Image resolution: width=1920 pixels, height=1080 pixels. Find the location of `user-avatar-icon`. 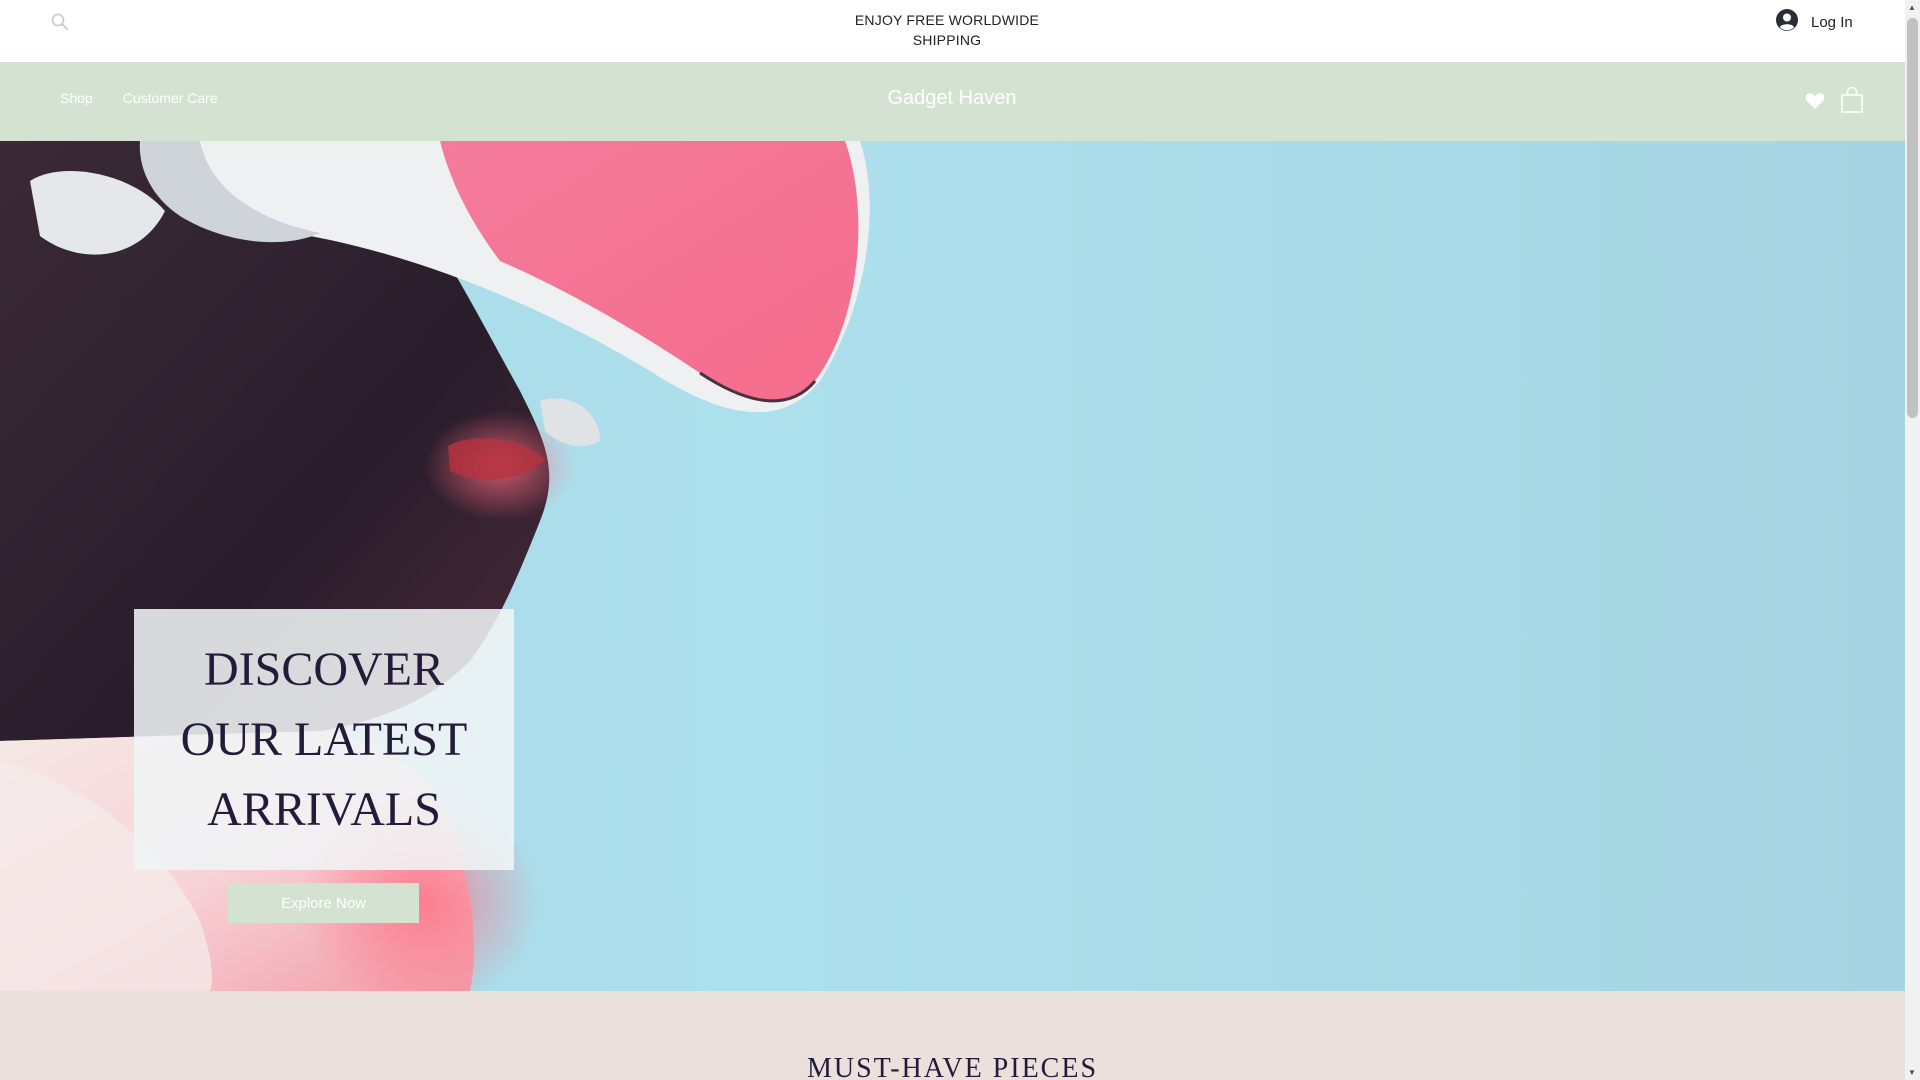

user-avatar-icon is located at coordinates (1787, 22).